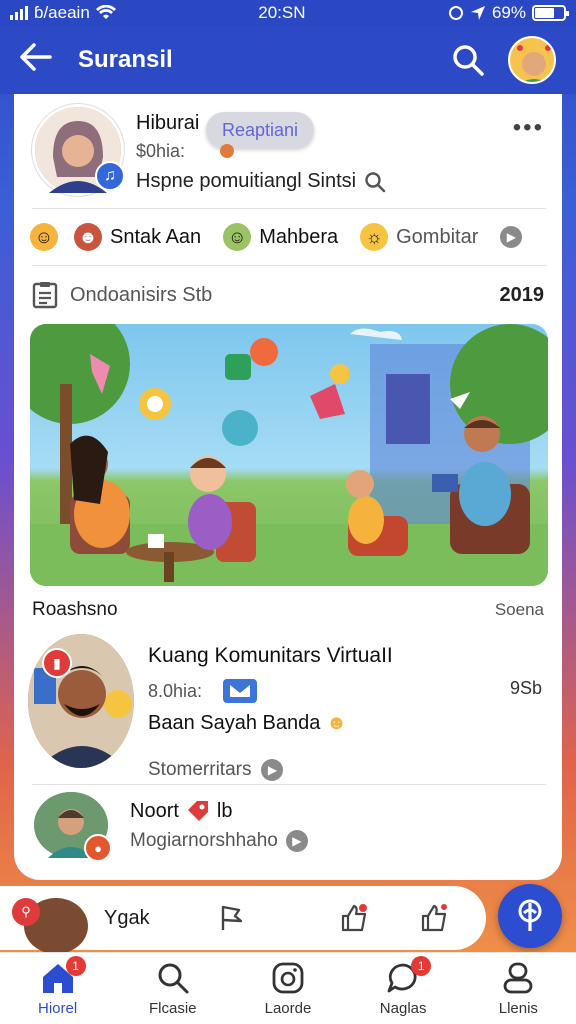 This screenshot has width=576, height=1024. Describe the element at coordinates (175, 690) in the screenshot. I see `feature-time: 8.0hia:` at that location.